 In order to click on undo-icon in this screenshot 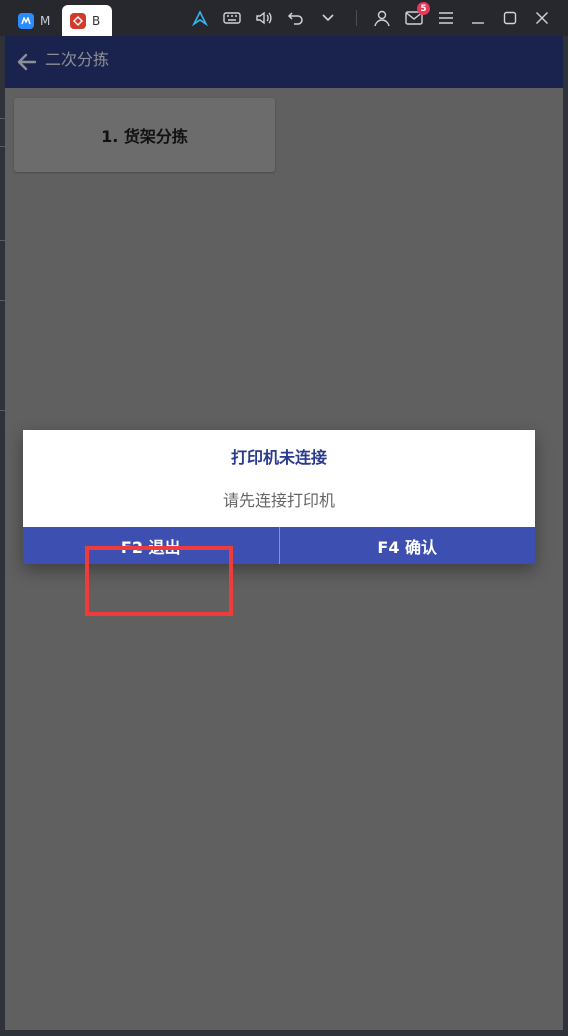, I will do `click(296, 18)`.